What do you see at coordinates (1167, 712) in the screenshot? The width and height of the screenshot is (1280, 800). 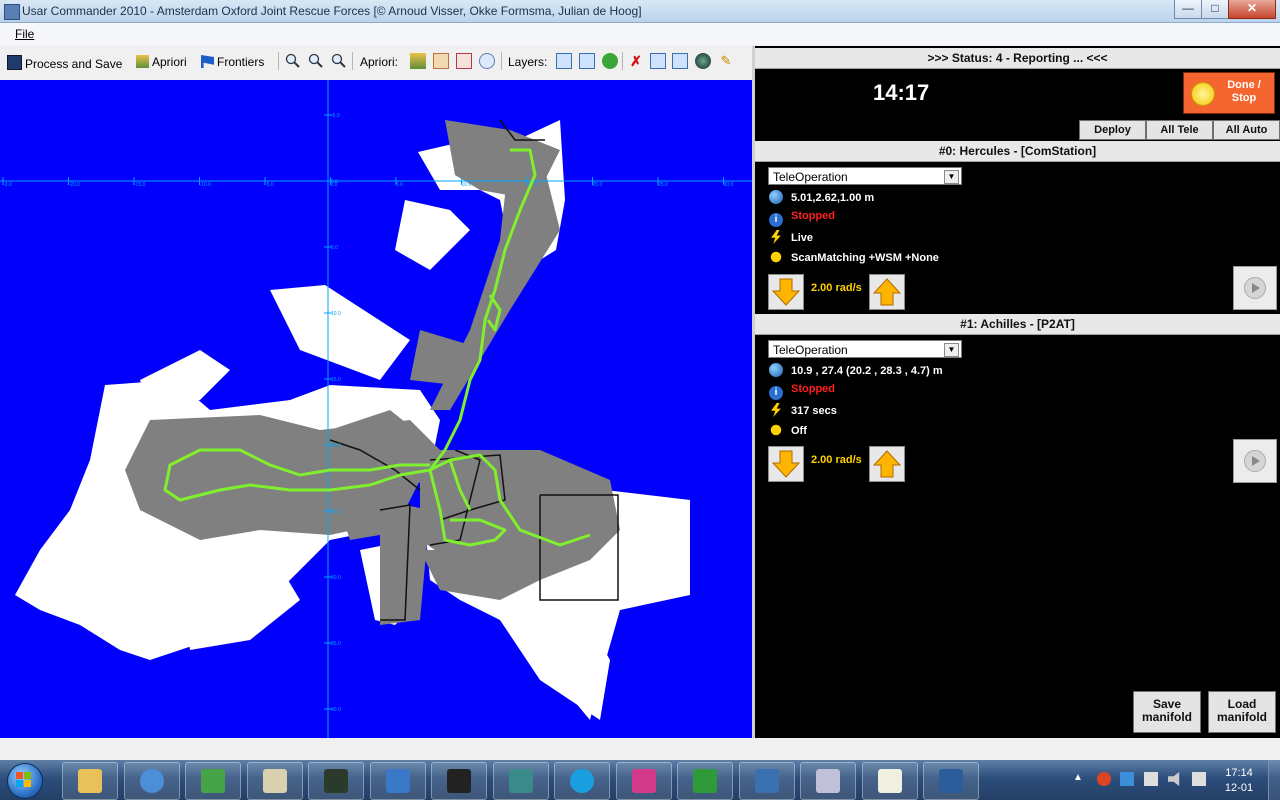 I see `save-manifold-button: Save manifold` at bounding box center [1167, 712].